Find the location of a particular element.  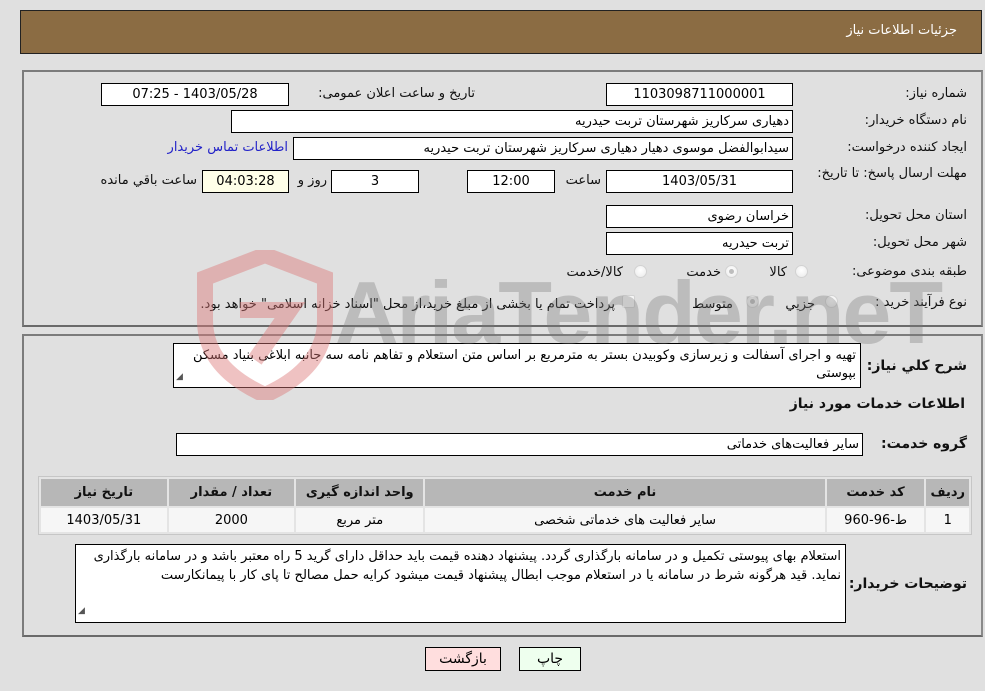

buyer-contact-link: اطلاعات تماس خریدار is located at coordinates (228, 147).